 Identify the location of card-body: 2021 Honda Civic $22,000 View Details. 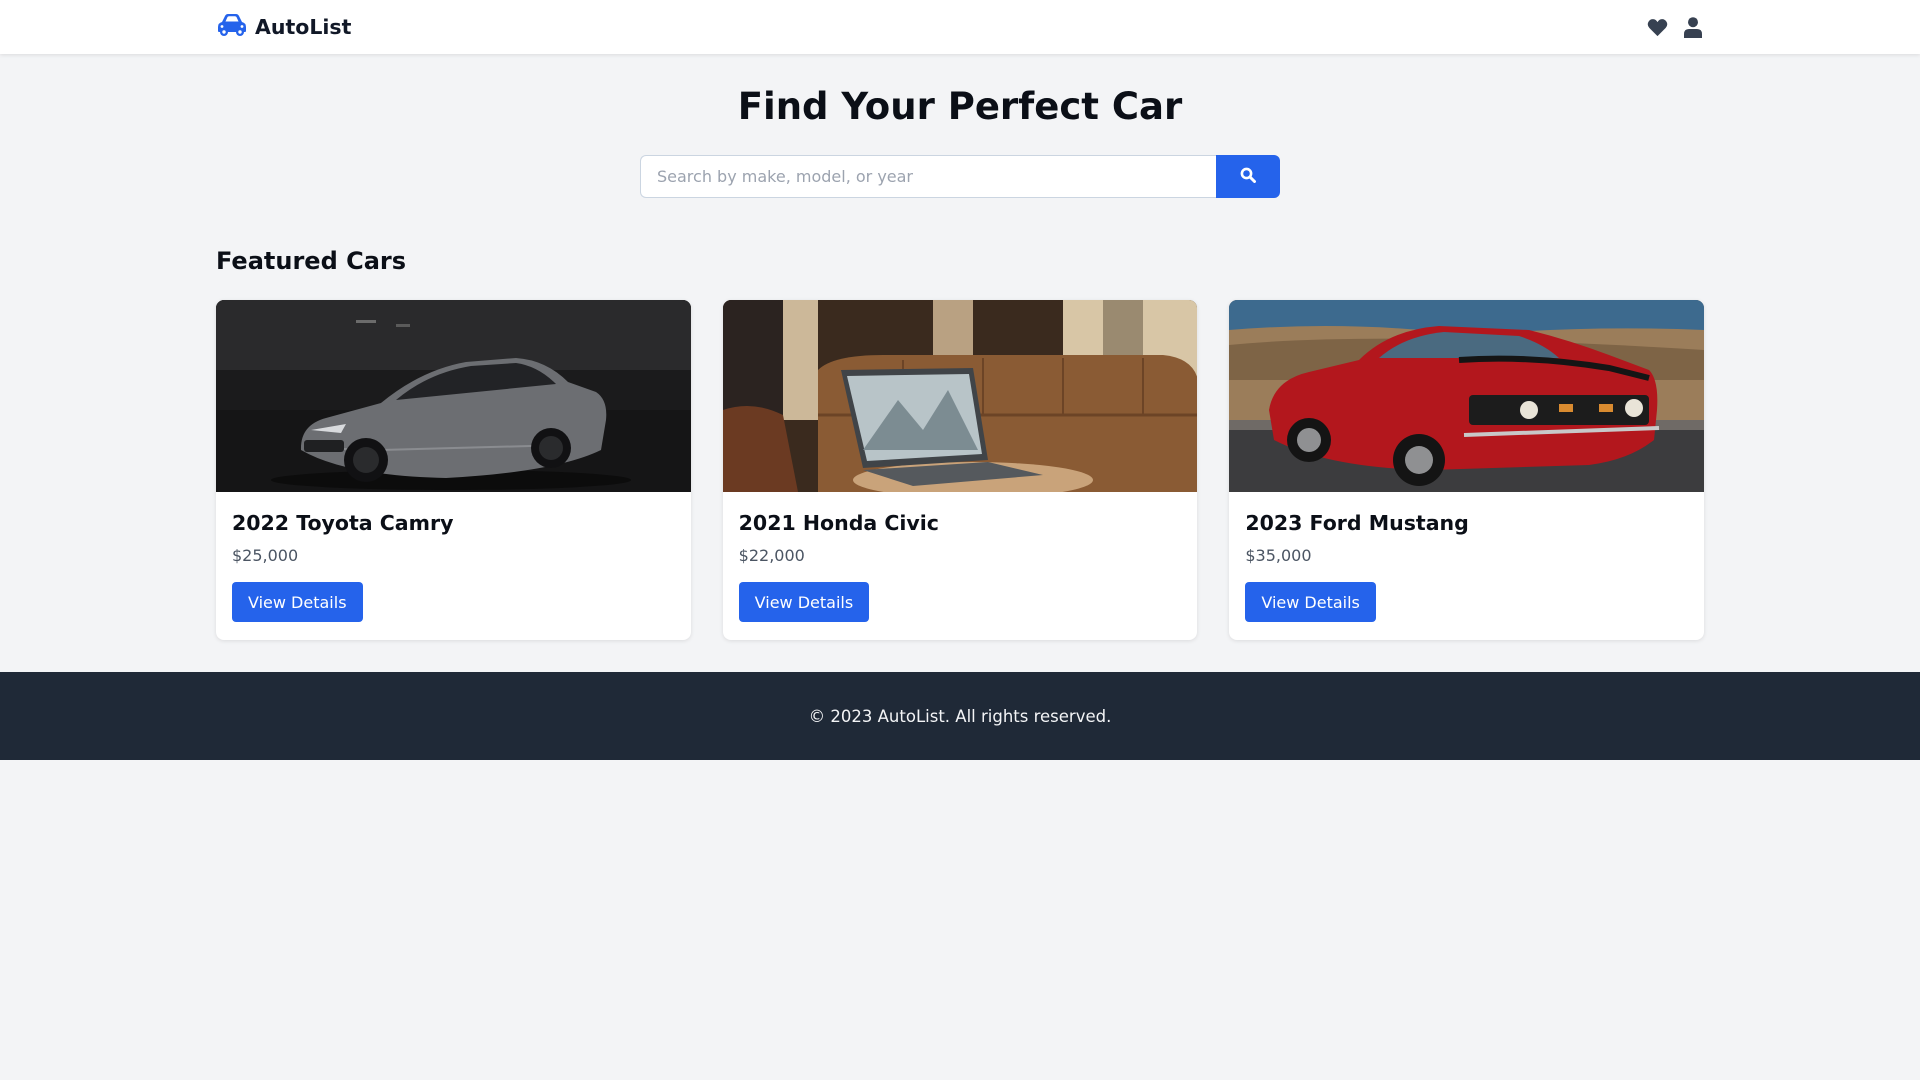
(960, 565).